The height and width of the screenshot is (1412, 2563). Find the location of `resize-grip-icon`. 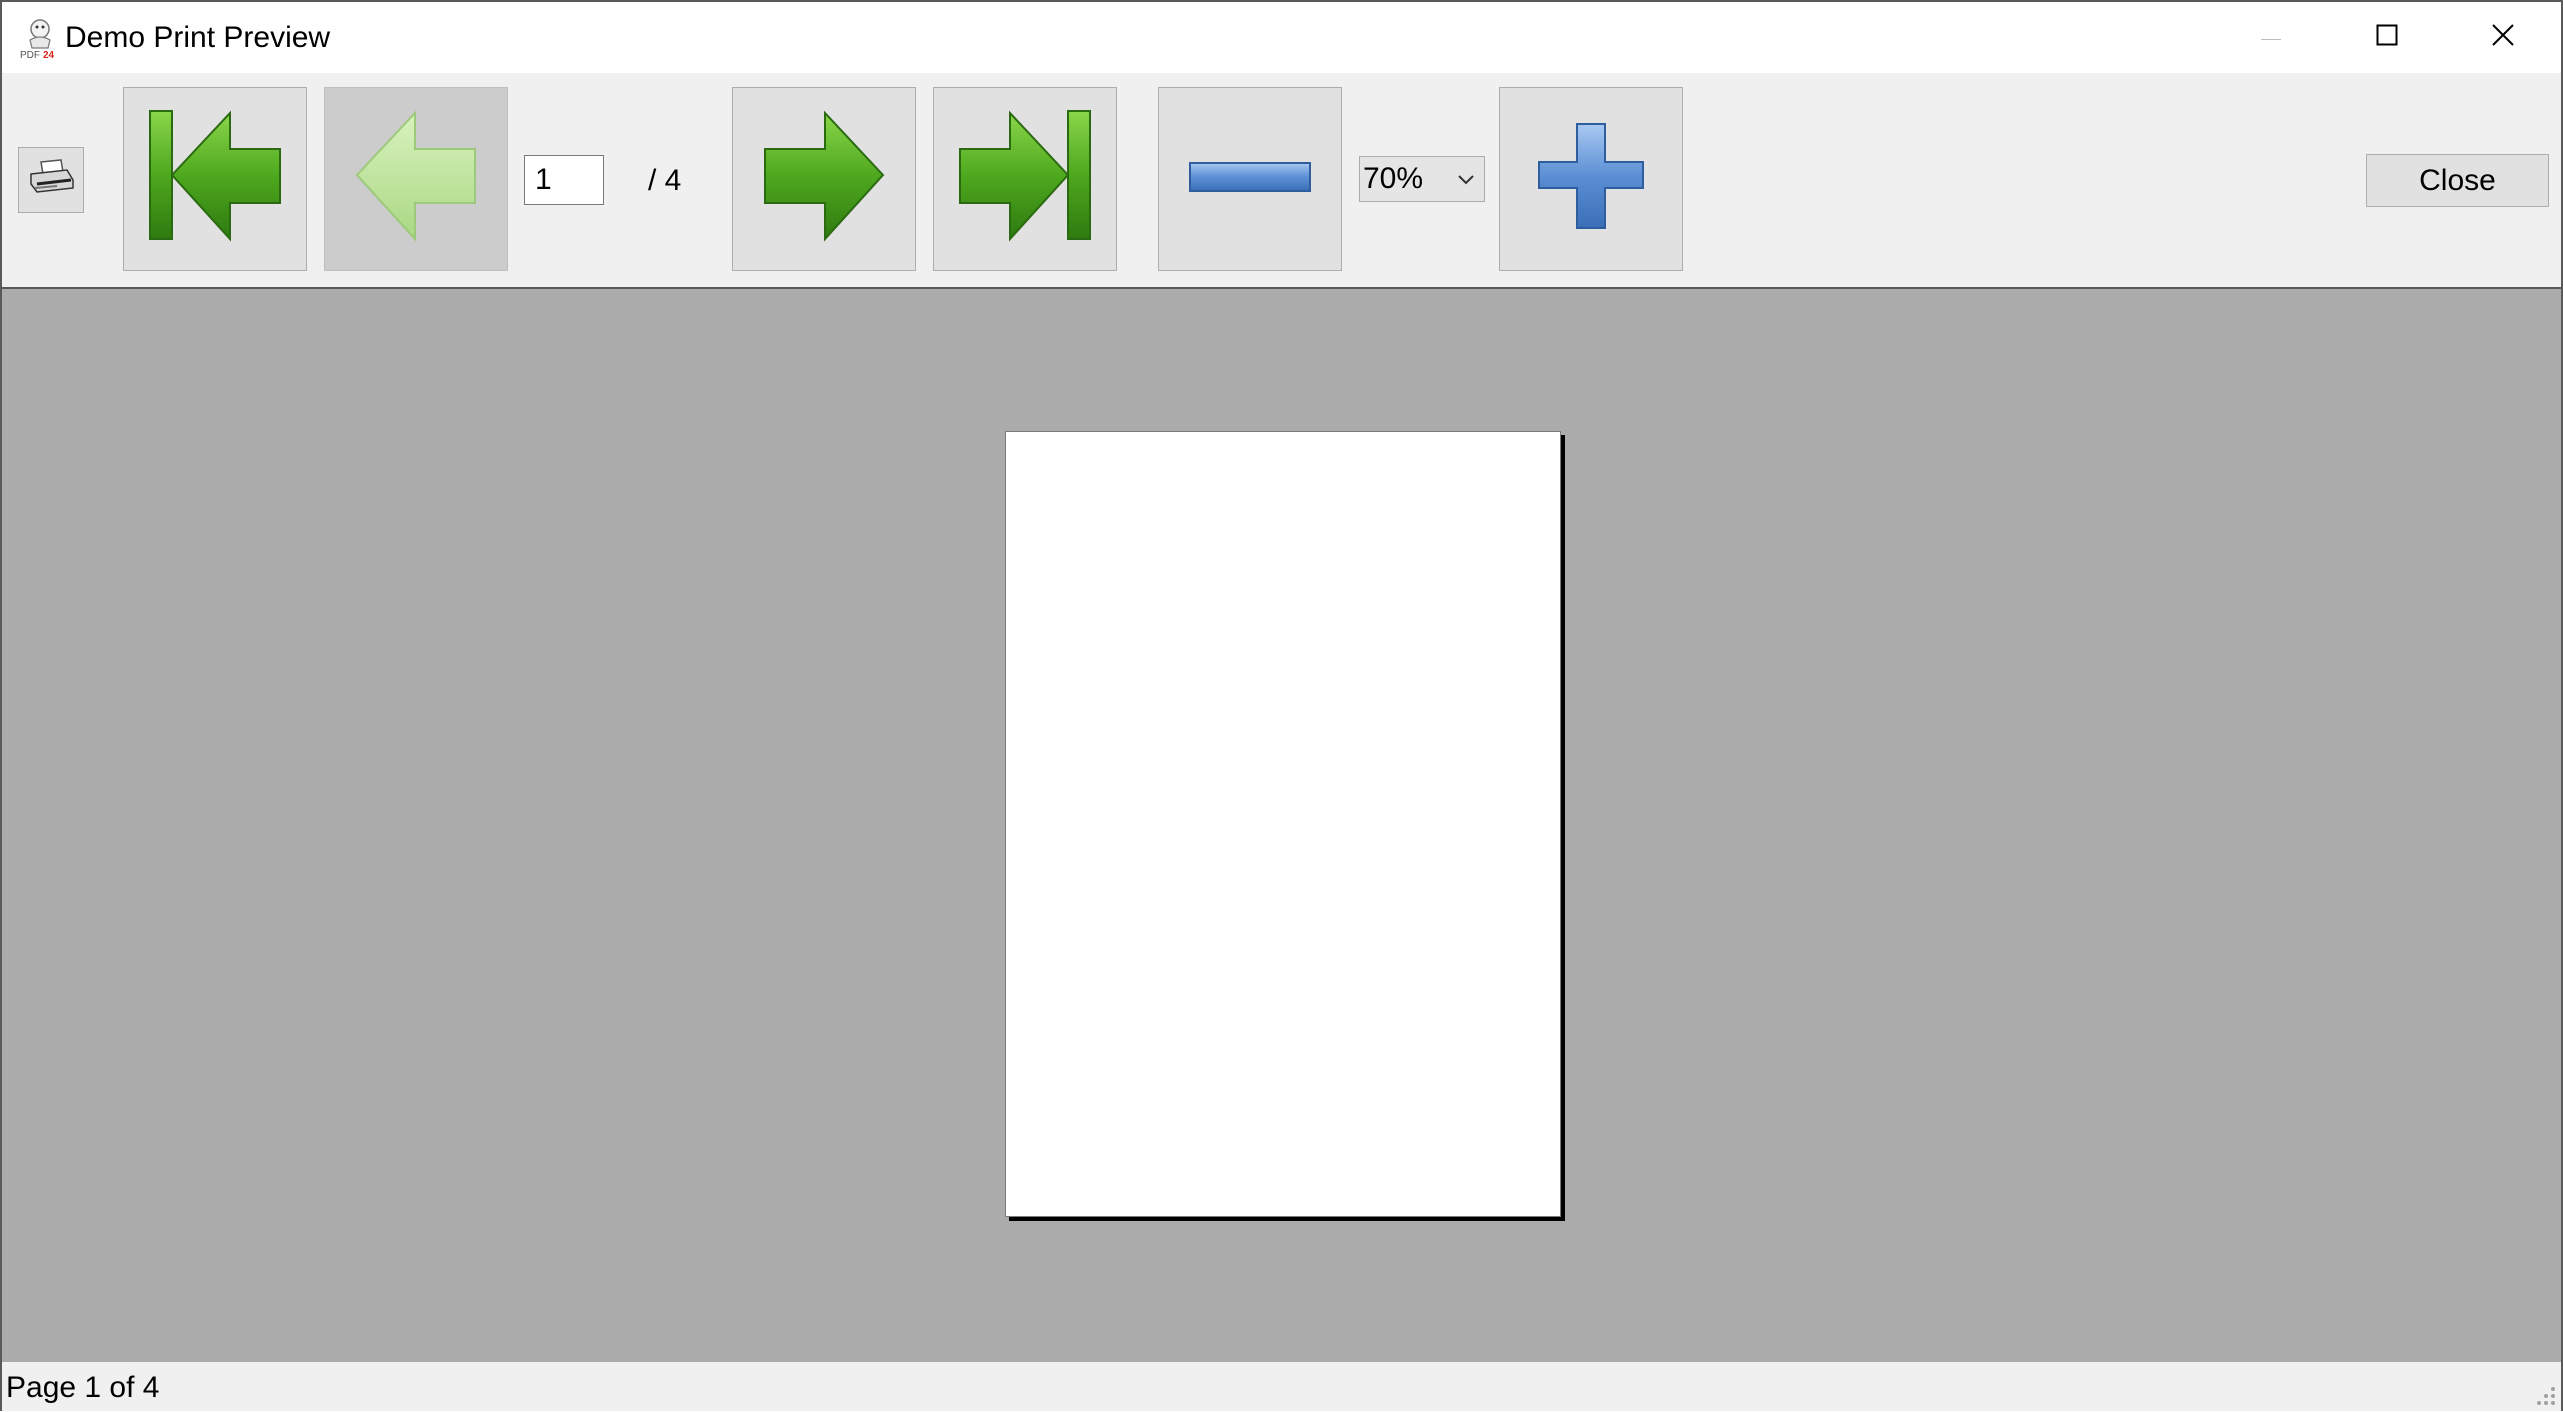

resize-grip-icon is located at coordinates (2545, 1395).